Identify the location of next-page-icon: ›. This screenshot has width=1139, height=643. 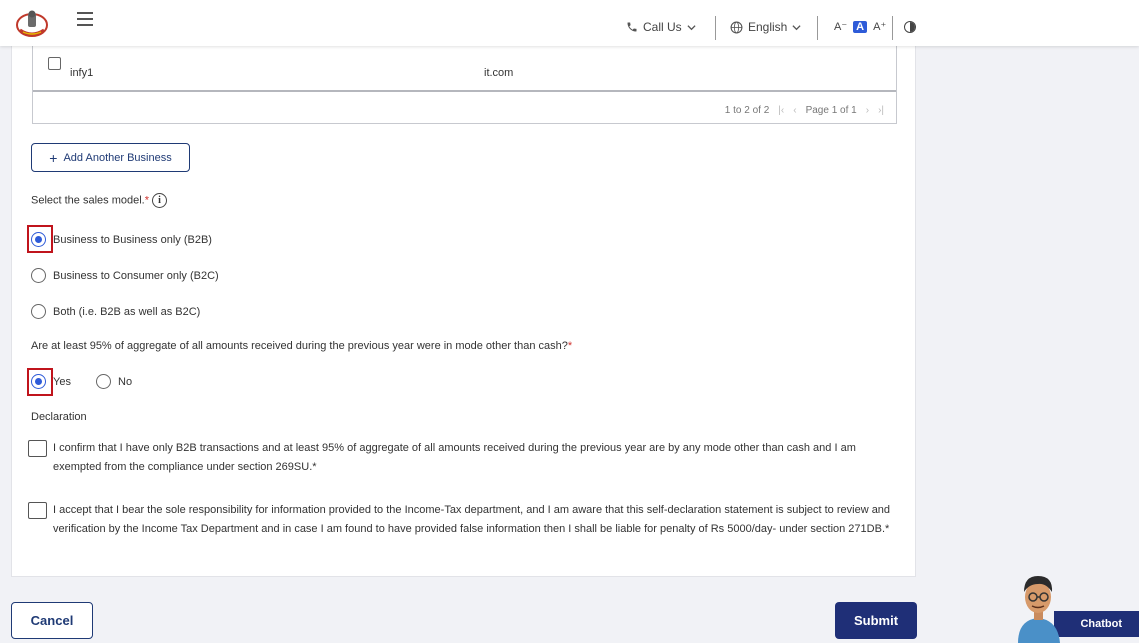
(867, 110).